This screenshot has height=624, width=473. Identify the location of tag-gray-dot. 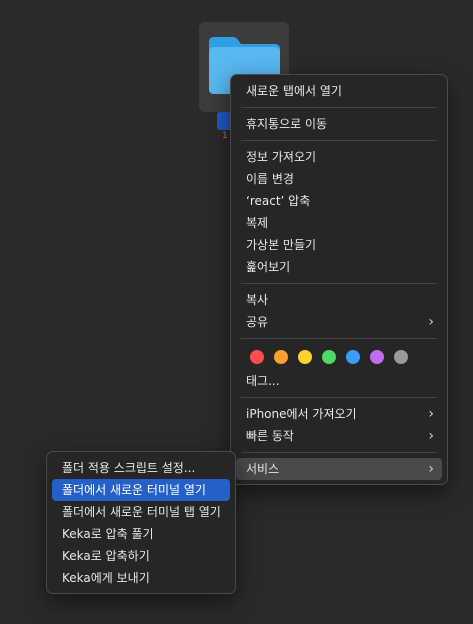
(401, 357).